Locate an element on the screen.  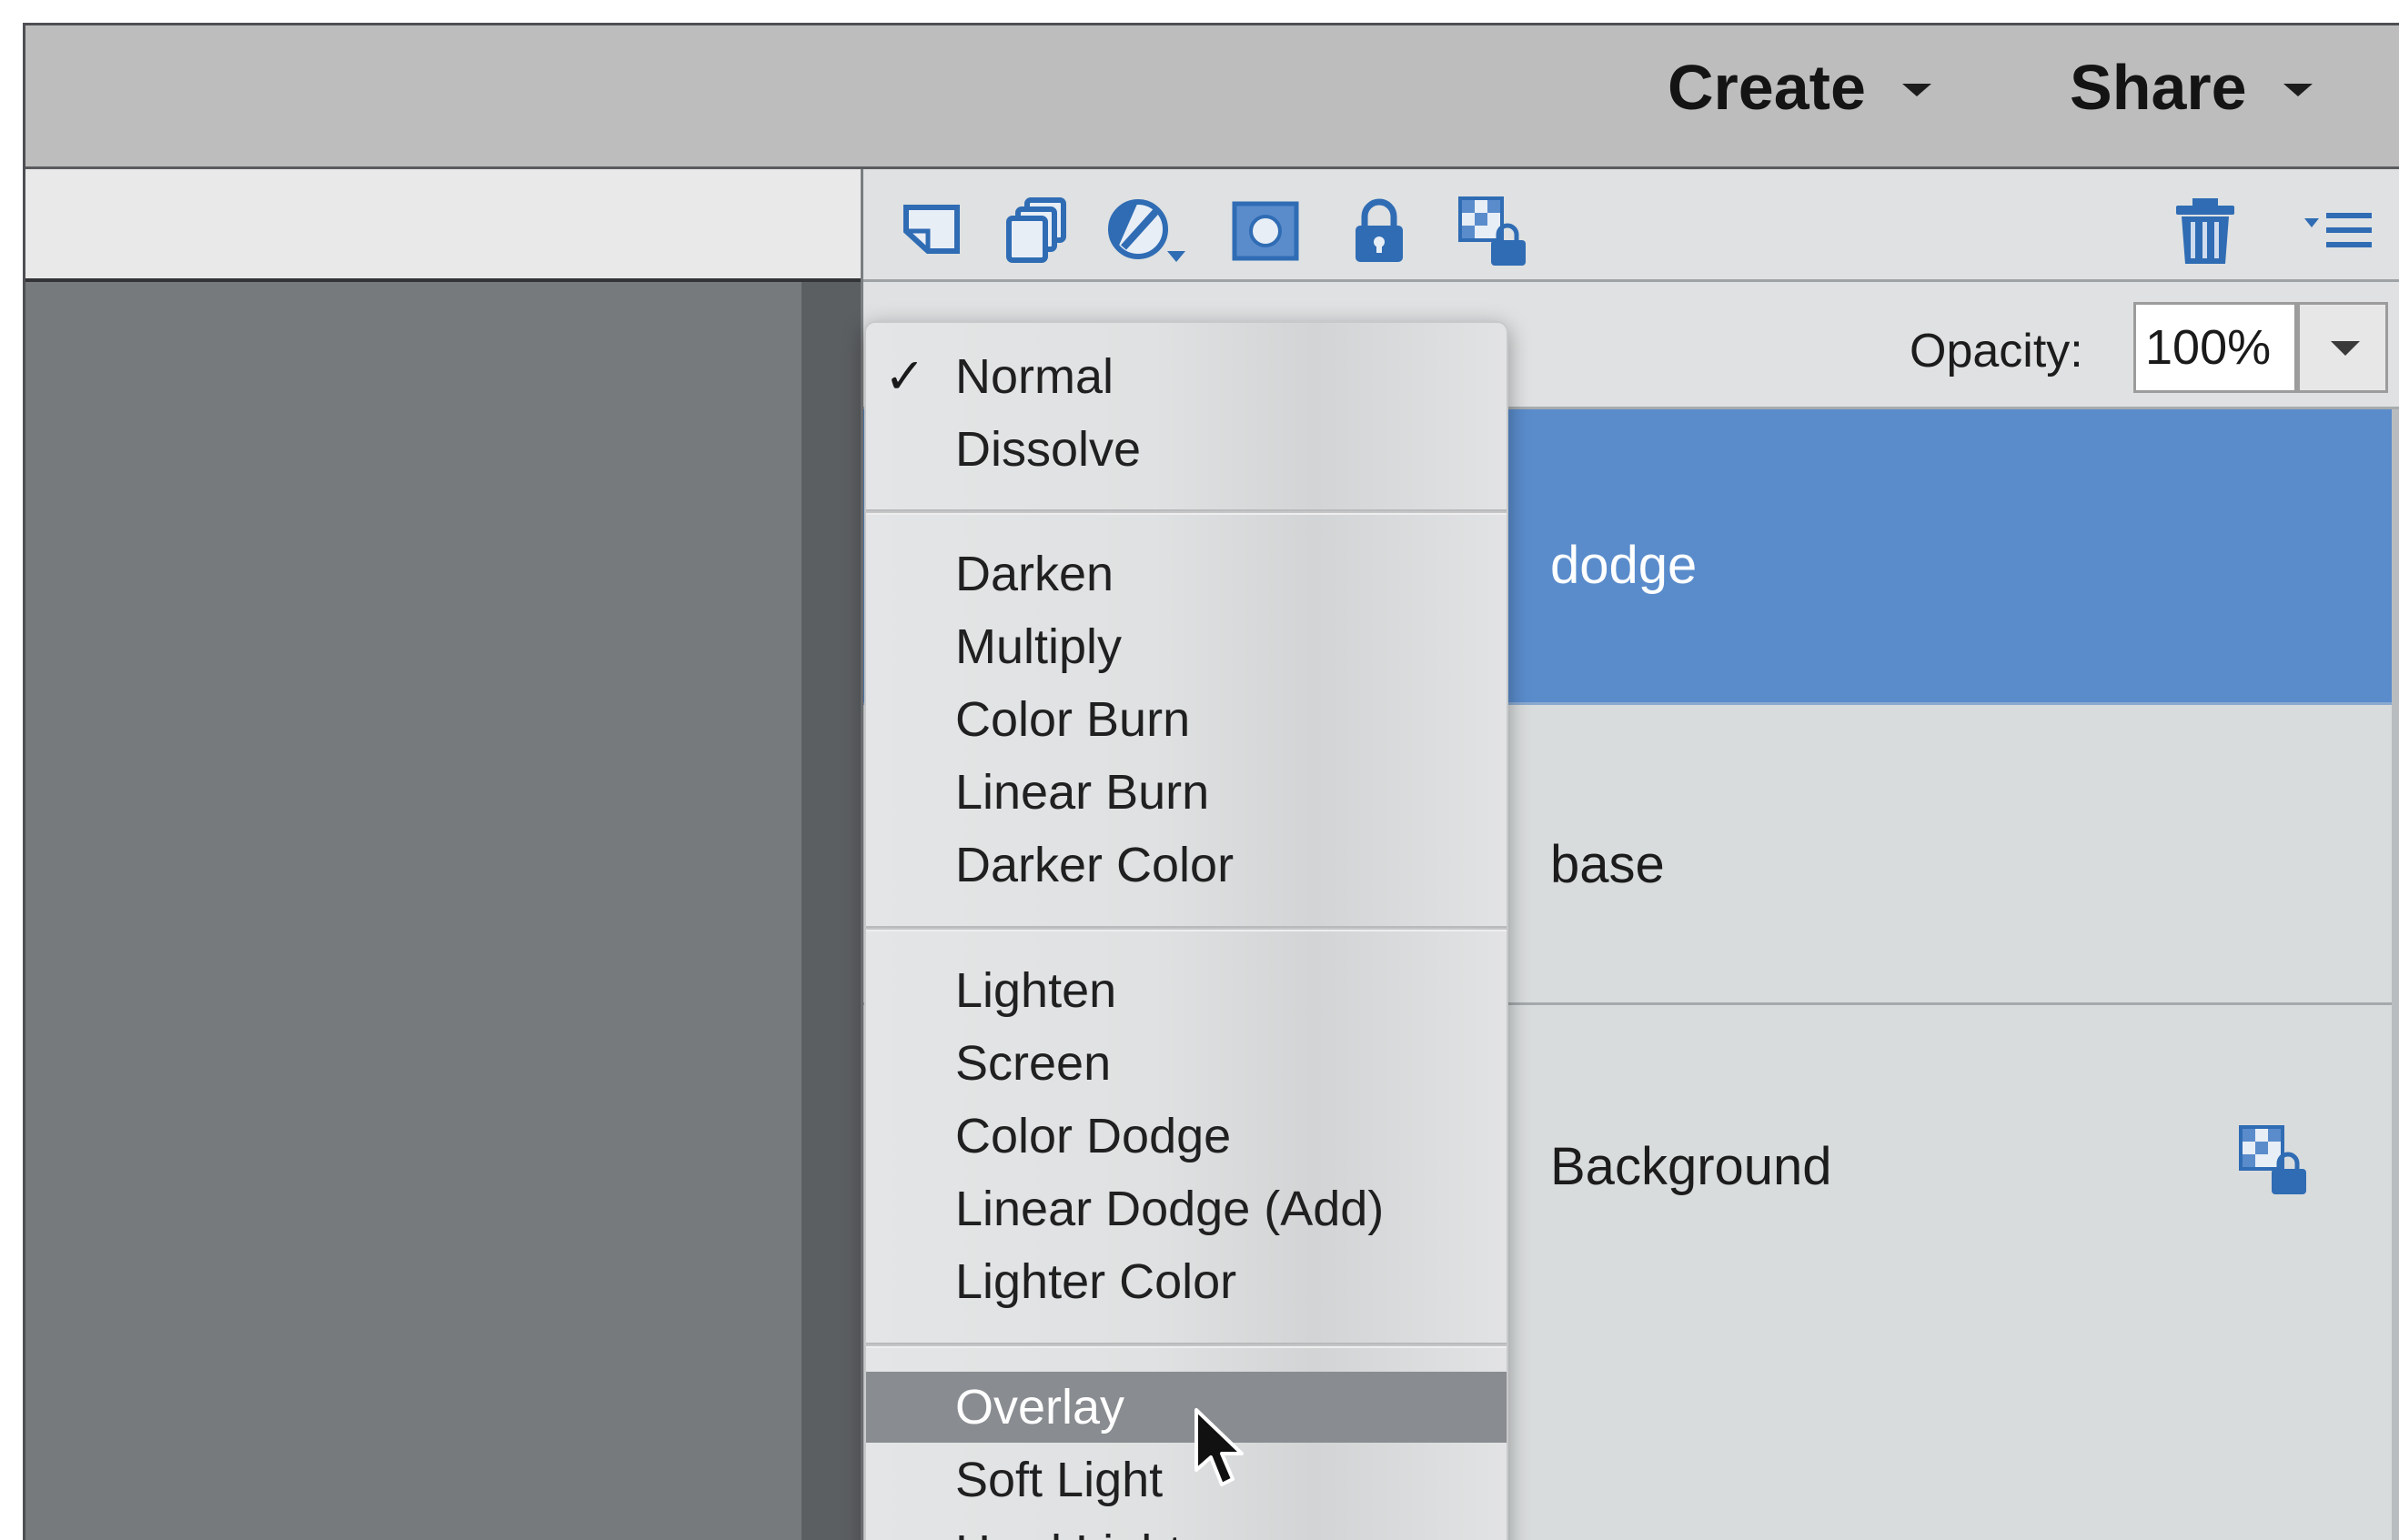
menu-item-lighter-color: Lighter Color is located at coordinates (1187, 1281).